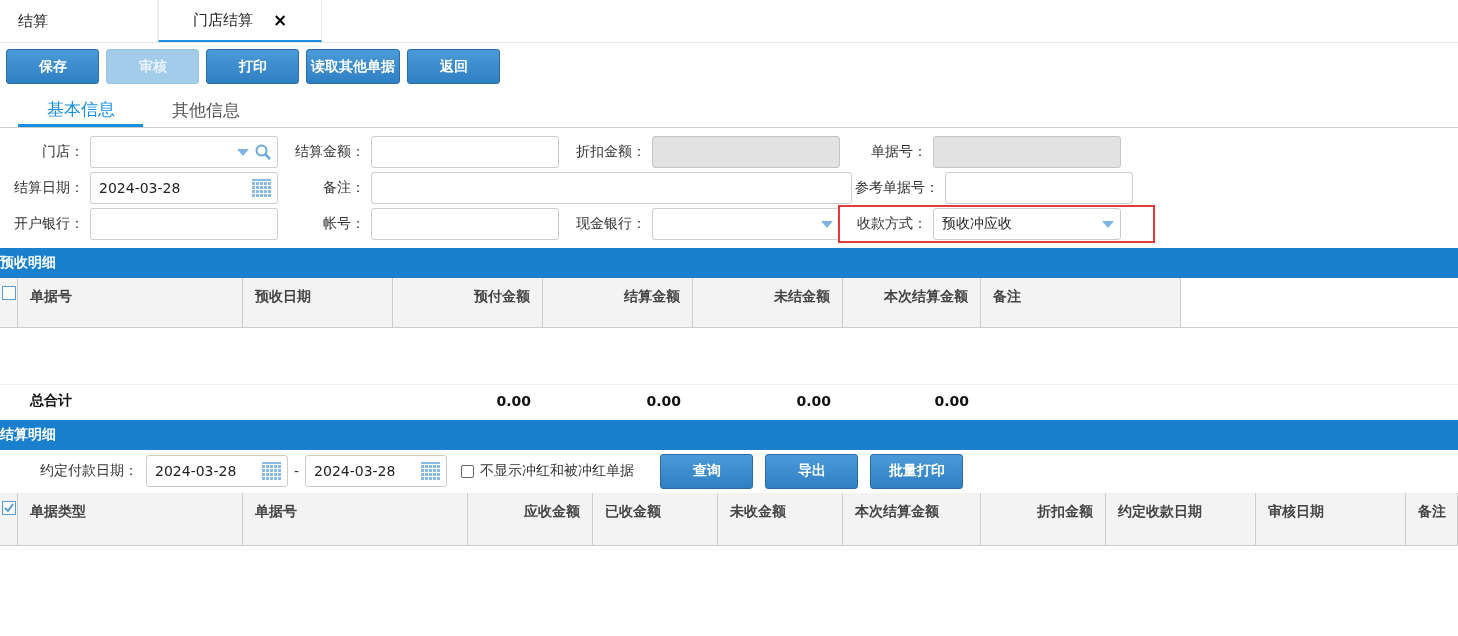 The image size is (1458, 636). I want to click on field-label: 开户银行：, so click(49, 224).